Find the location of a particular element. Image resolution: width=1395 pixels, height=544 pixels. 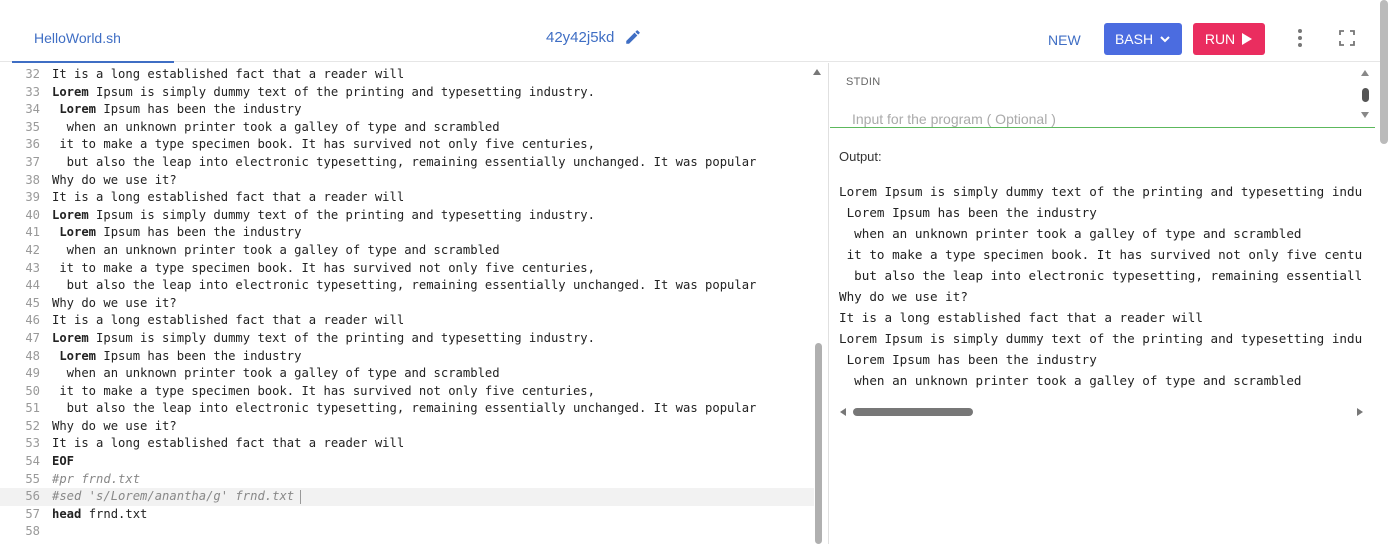

output-horizontal-scrollbar-thumb is located at coordinates (913, 412).